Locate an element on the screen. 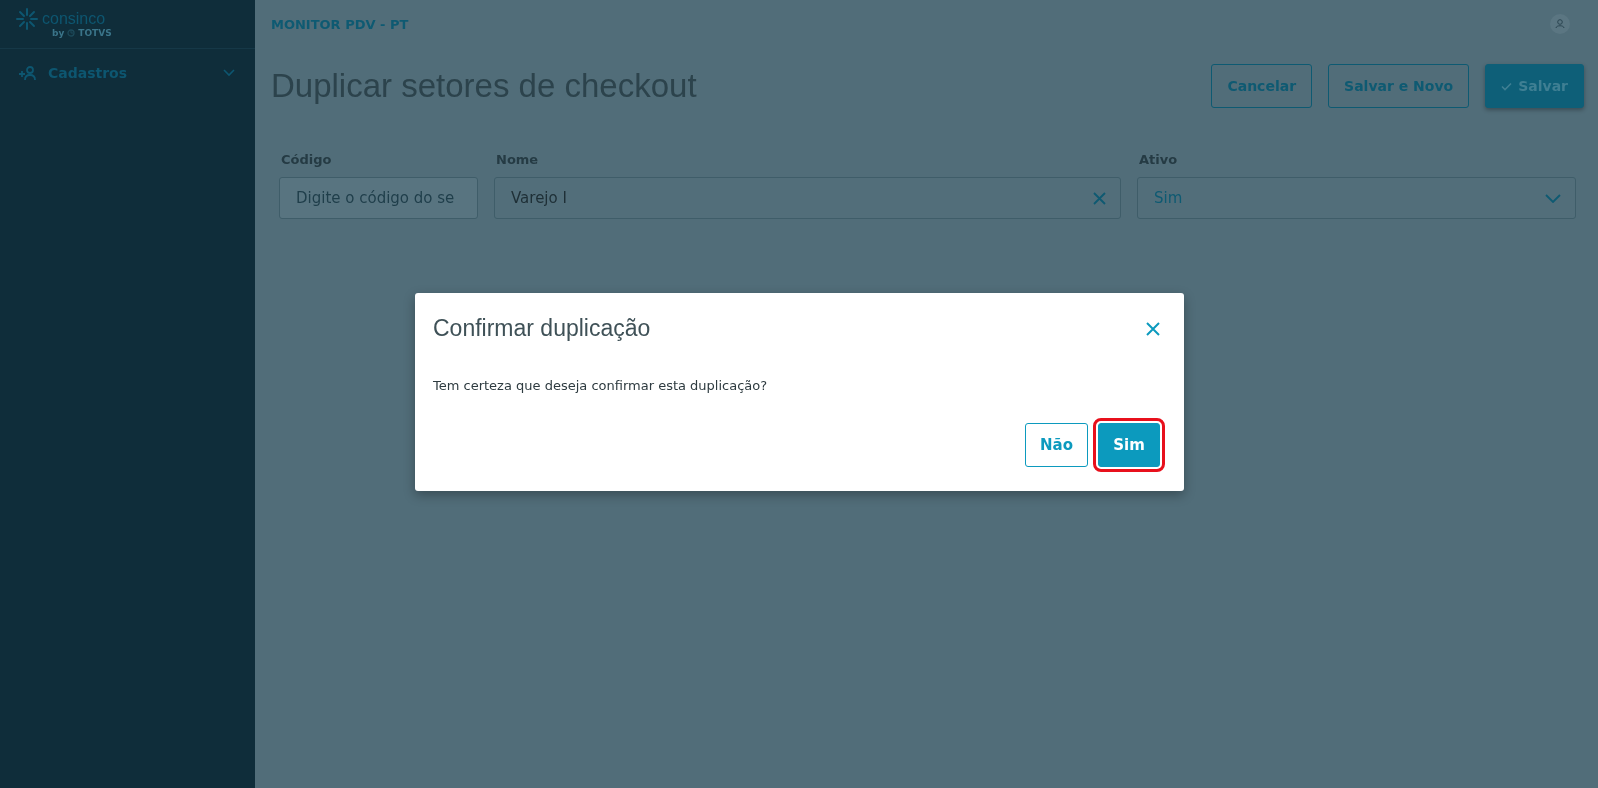 The image size is (1598, 788). logo-brand: TOTVS is located at coordinates (95, 33).